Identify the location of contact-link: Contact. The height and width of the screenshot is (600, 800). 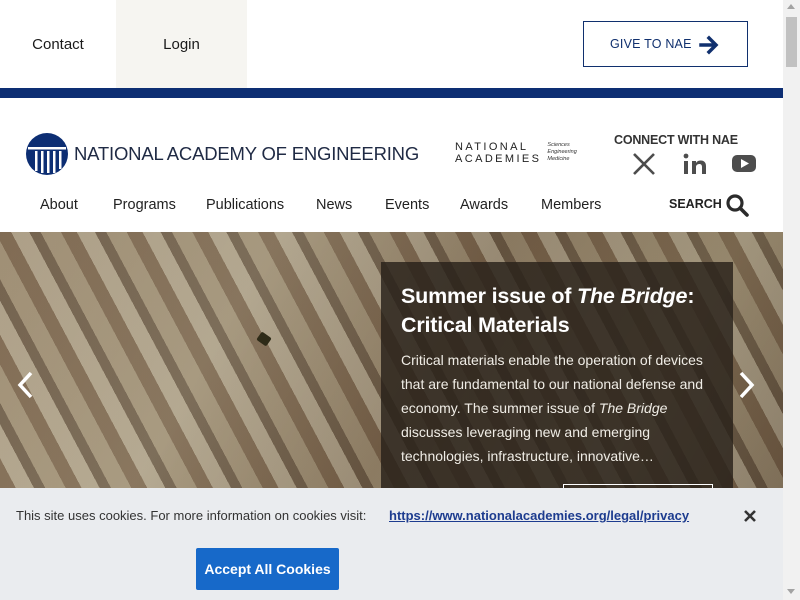
(58, 44).